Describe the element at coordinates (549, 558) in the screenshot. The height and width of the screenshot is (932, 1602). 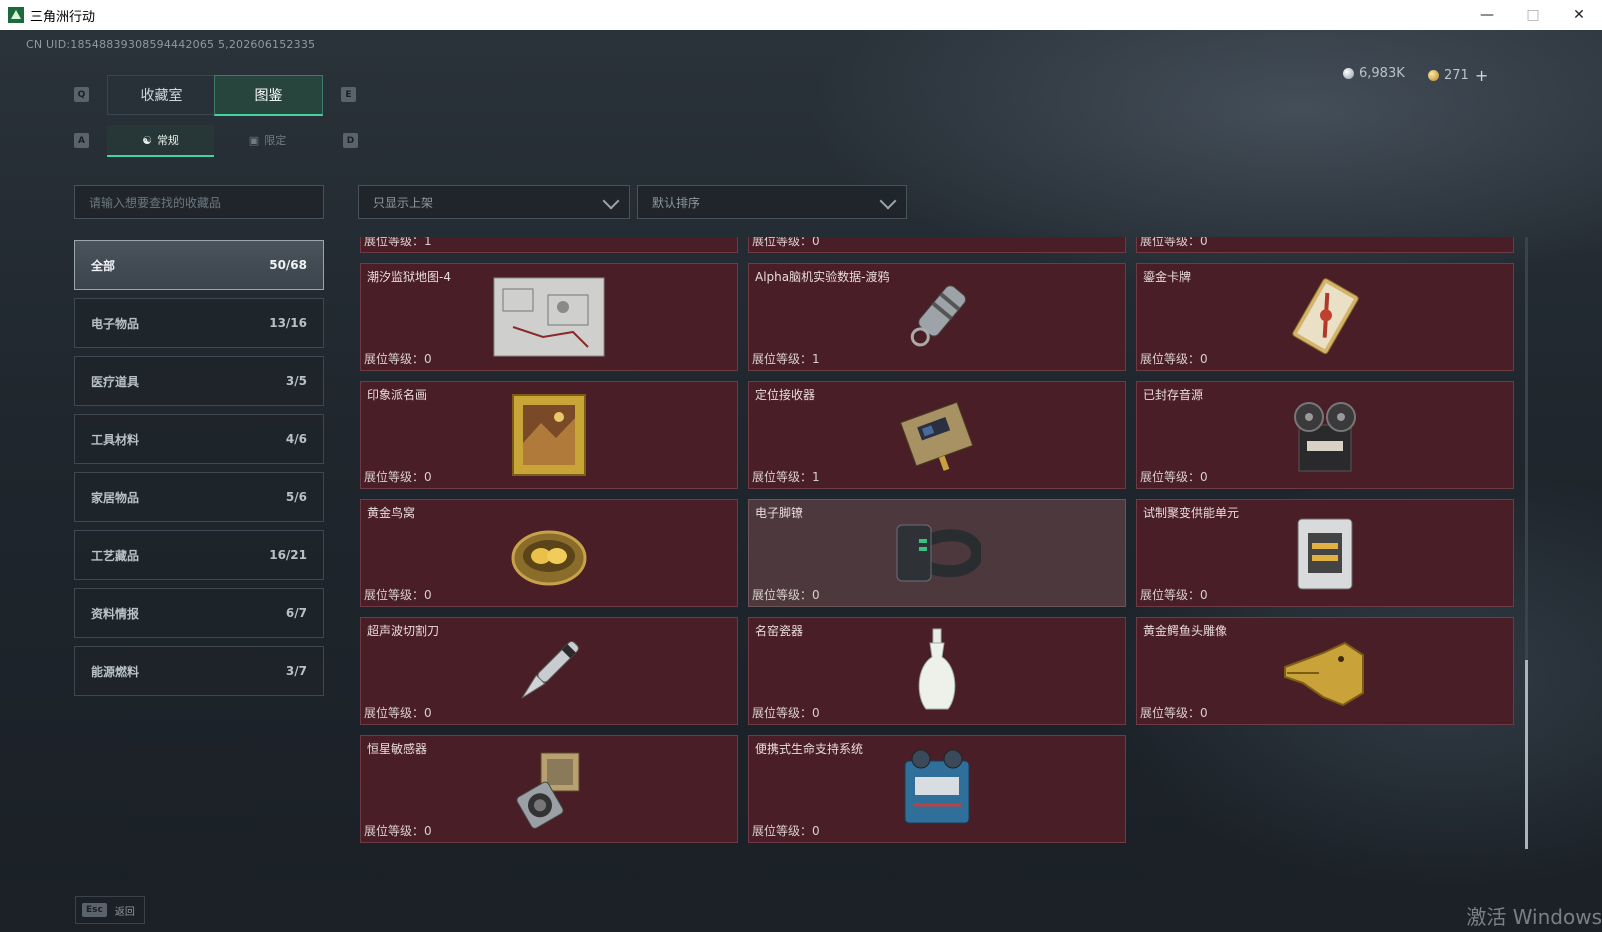
I see `golden-nest-icon` at that location.